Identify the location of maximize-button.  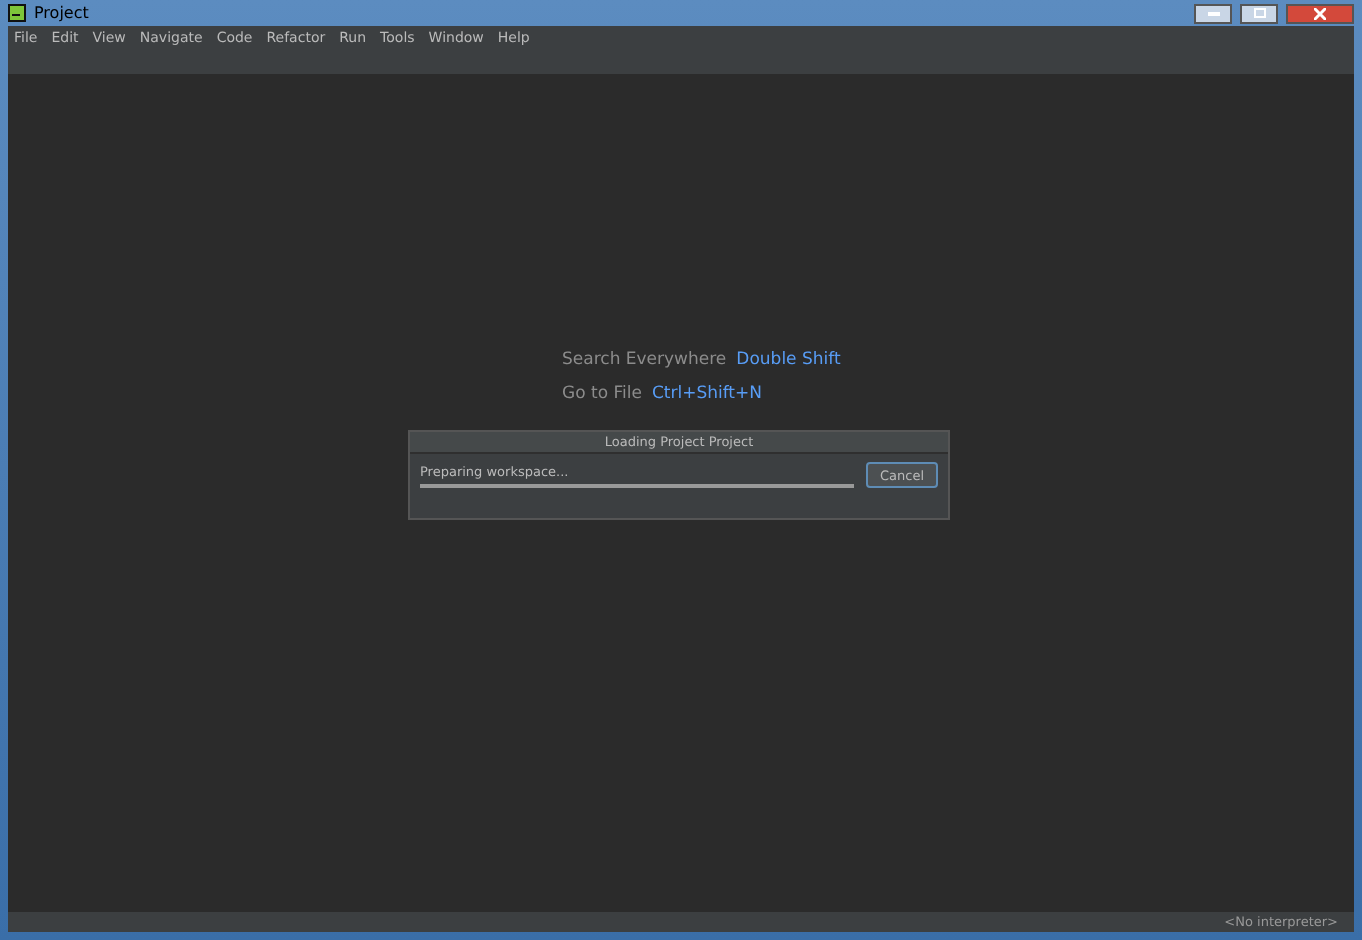
(1259, 13).